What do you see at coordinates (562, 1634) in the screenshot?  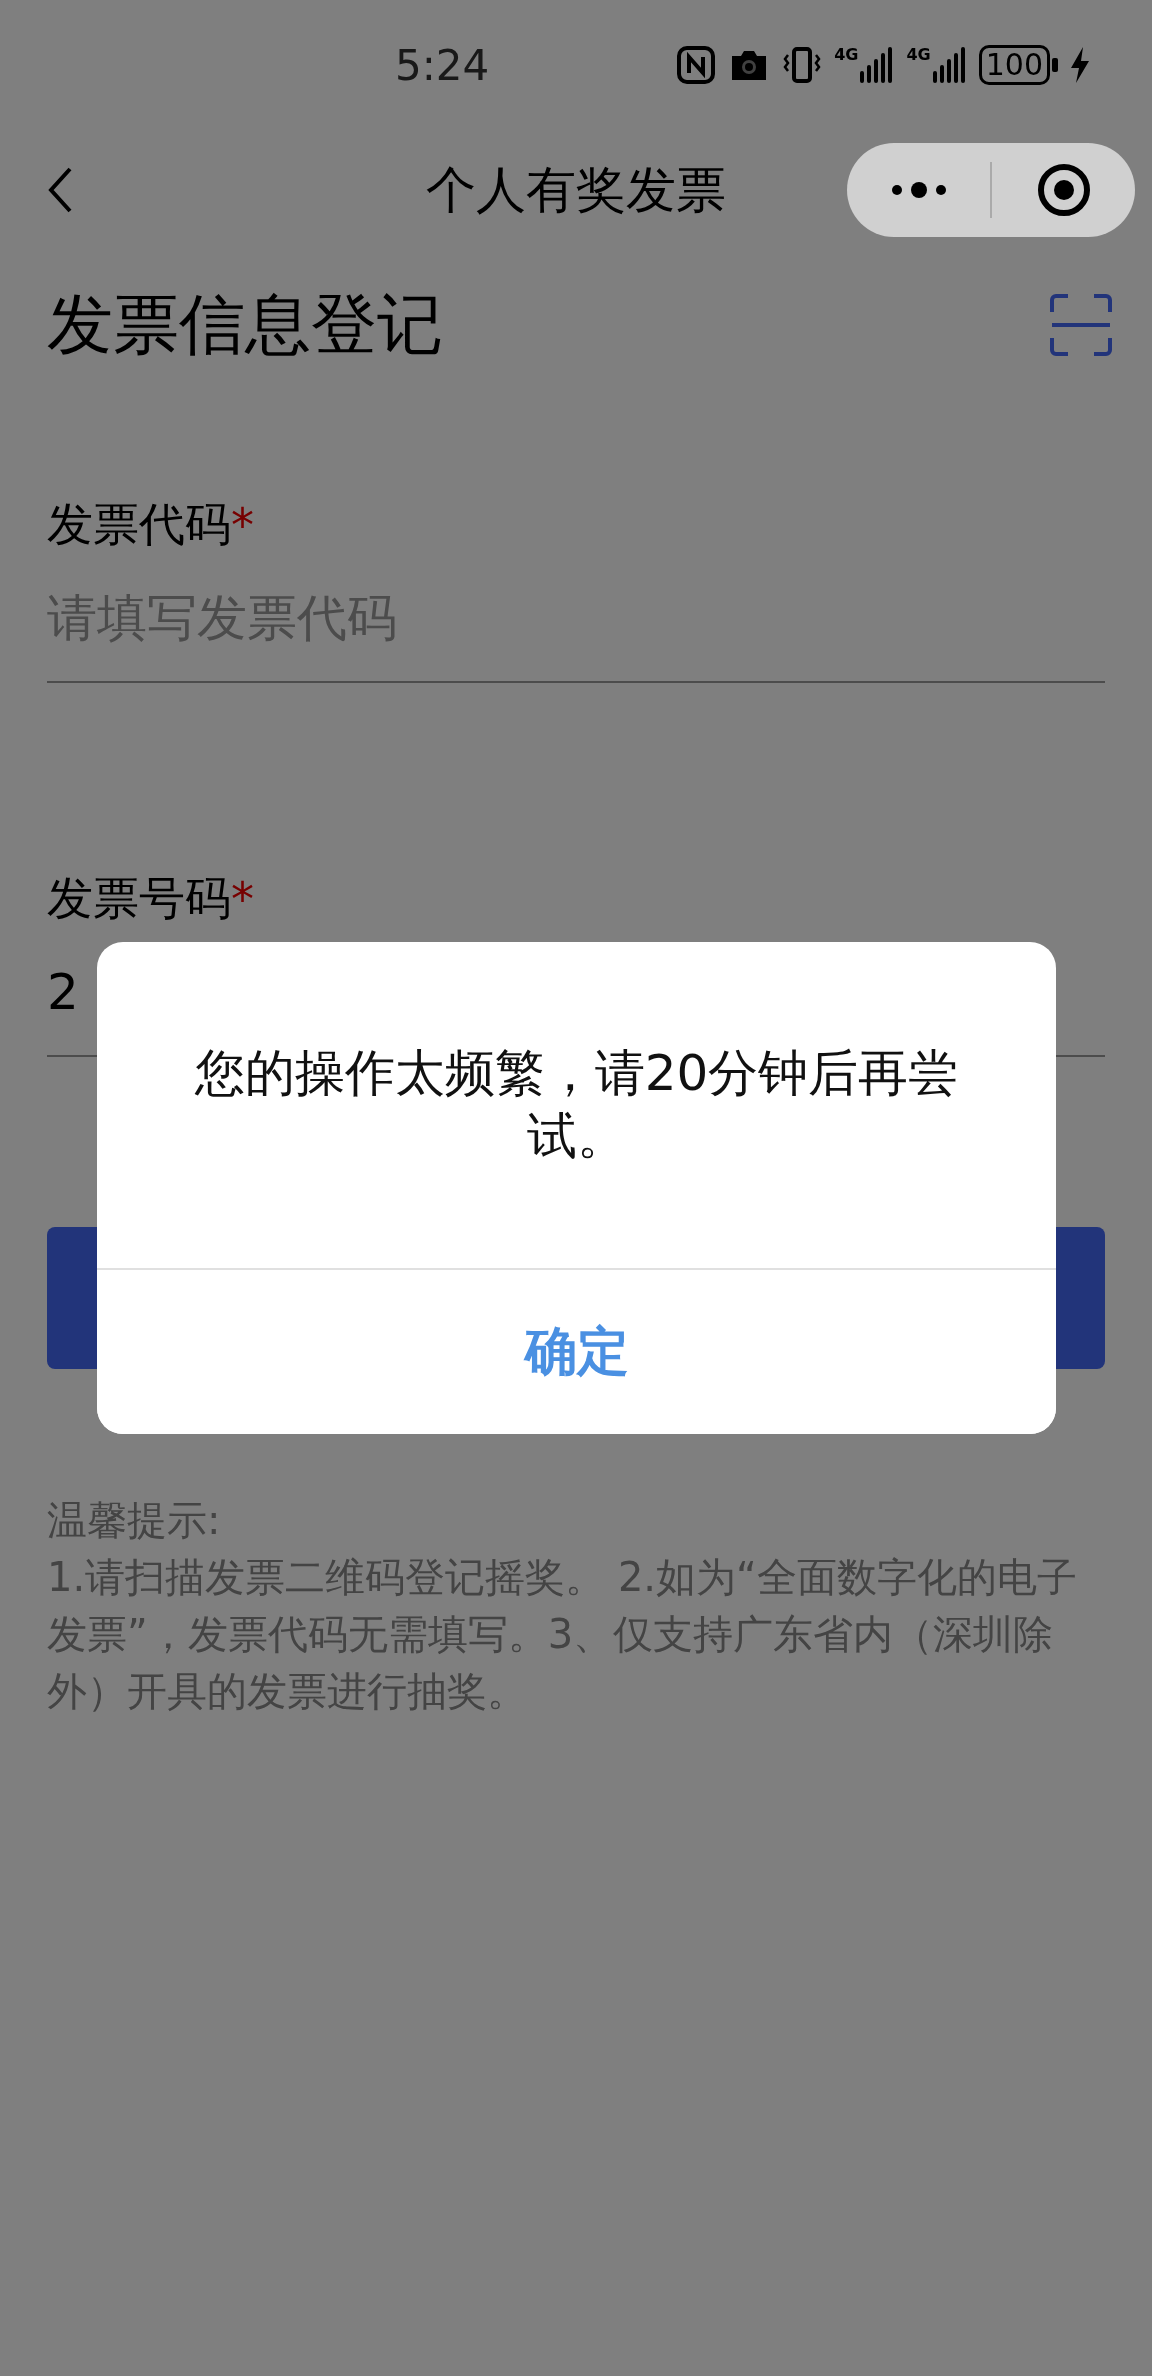 I see `tips-text: 1.请扫描发票二维码登记摇奖。 2.如为“全面数字化的电子发票”，发票代码无需填写。3、仅支持广东省内（深圳除外）开具的发票进行抽奖。` at bounding box center [562, 1634].